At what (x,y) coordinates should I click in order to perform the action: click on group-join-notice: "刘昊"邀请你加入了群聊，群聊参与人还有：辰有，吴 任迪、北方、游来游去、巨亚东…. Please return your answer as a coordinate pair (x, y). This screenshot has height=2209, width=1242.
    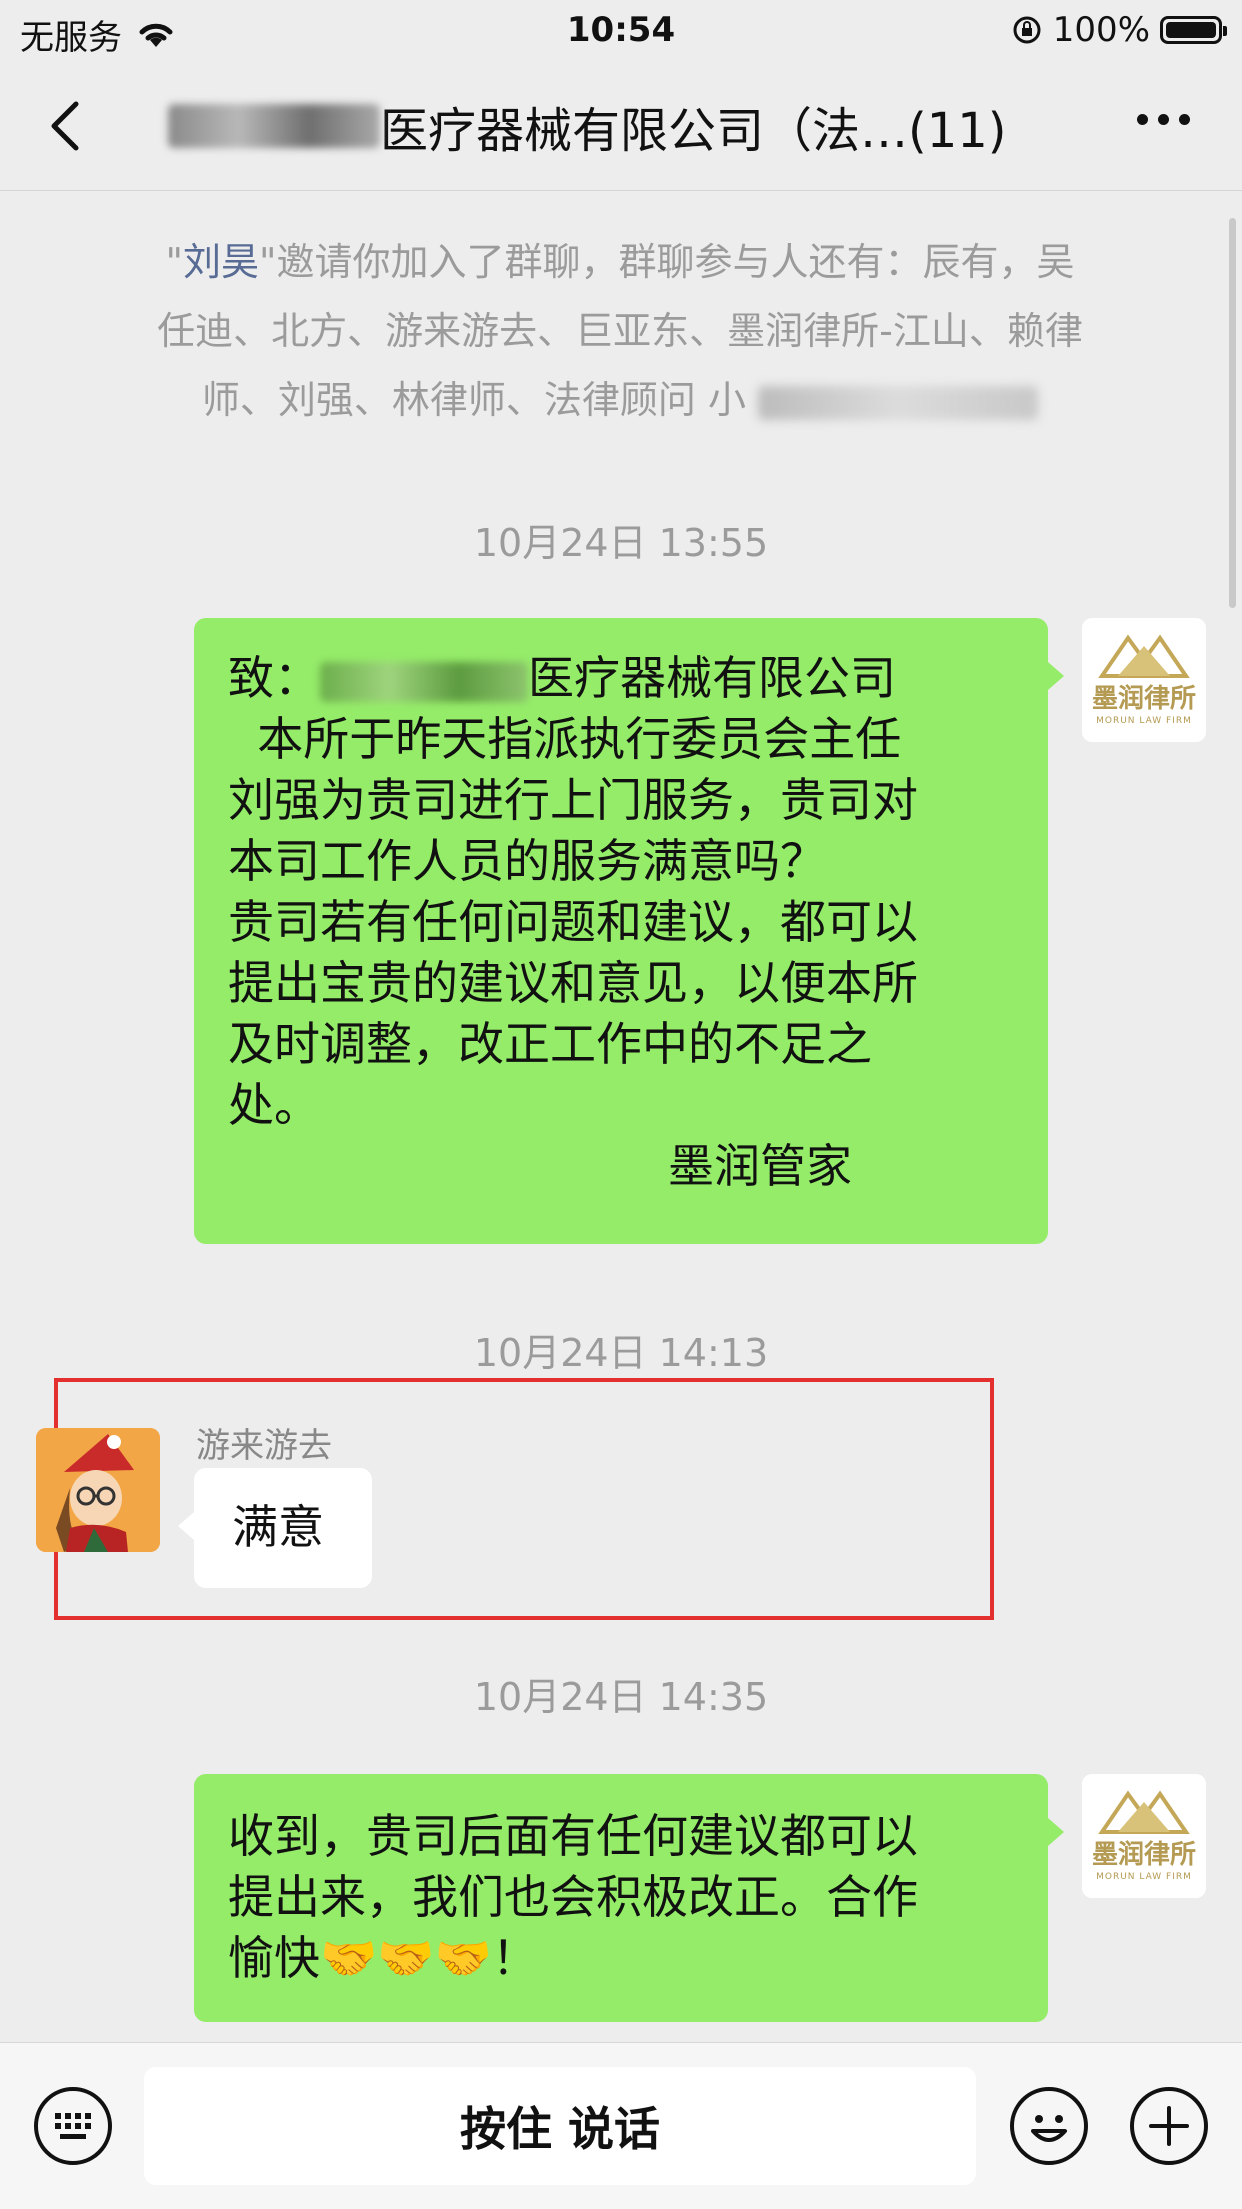
    Looking at the image, I should click on (620, 331).